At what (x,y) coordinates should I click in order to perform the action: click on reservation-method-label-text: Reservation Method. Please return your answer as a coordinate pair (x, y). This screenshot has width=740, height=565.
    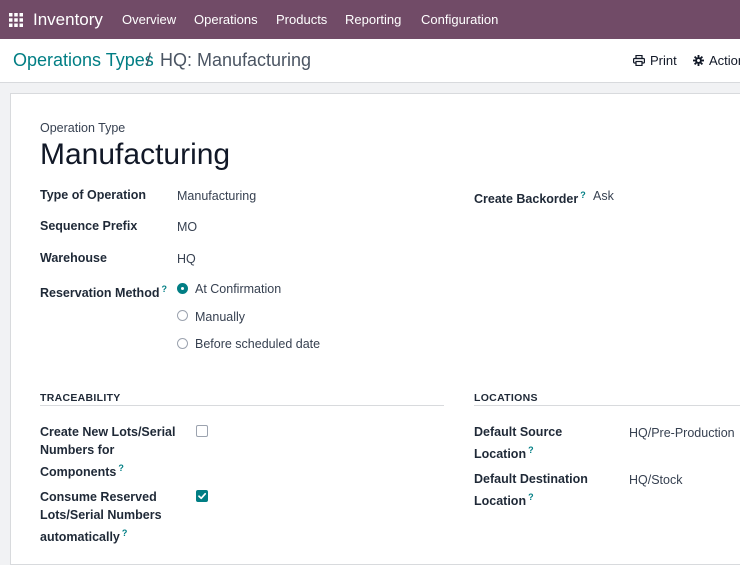
    Looking at the image, I should click on (100, 293).